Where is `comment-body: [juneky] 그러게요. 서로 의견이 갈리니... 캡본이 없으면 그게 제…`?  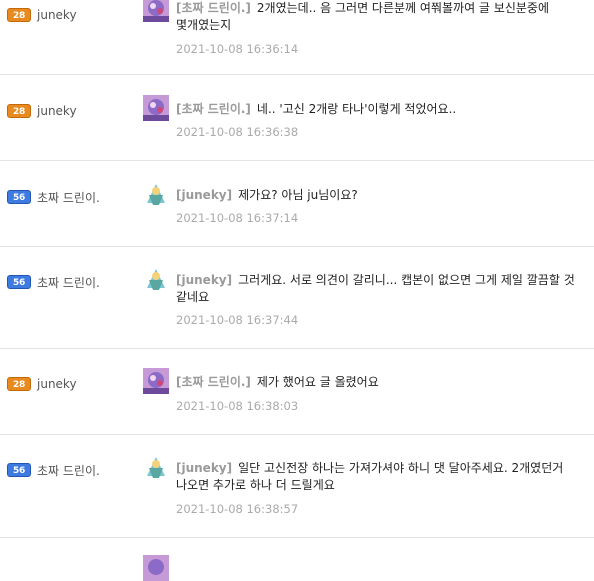
comment-body: [juneky] 그러게요. 서로 의견이 갈리니... 캡본이 없으면 그게 제… is located at coordinates (385, 289).